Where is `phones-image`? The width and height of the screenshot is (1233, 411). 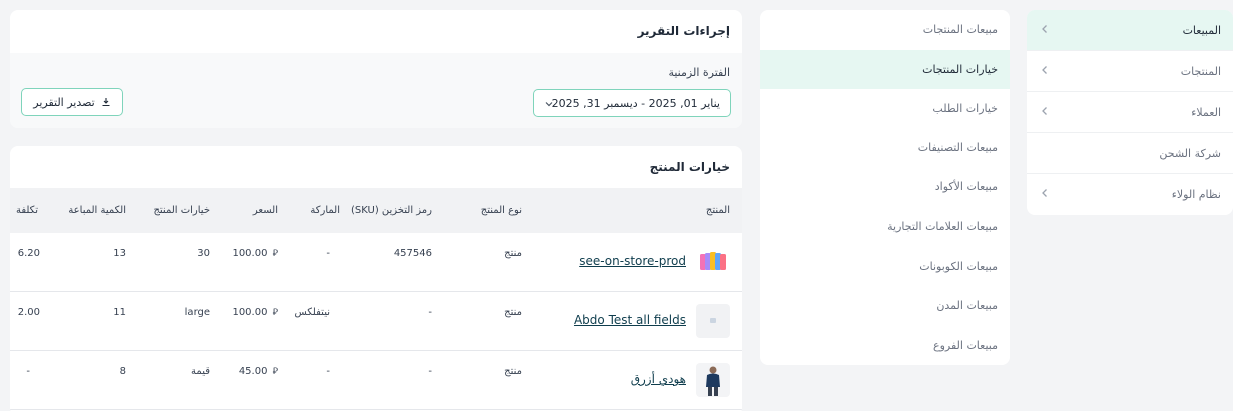 phones-image is located at coordinates (713, 261).